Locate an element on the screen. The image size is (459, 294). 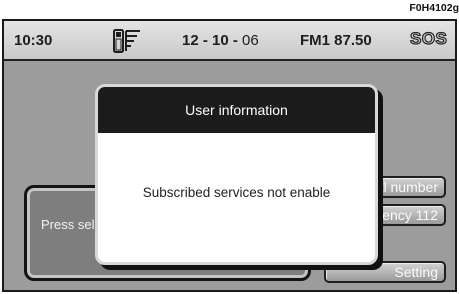
background-dialog-text: Press sele is located at coordinates (71, 224).